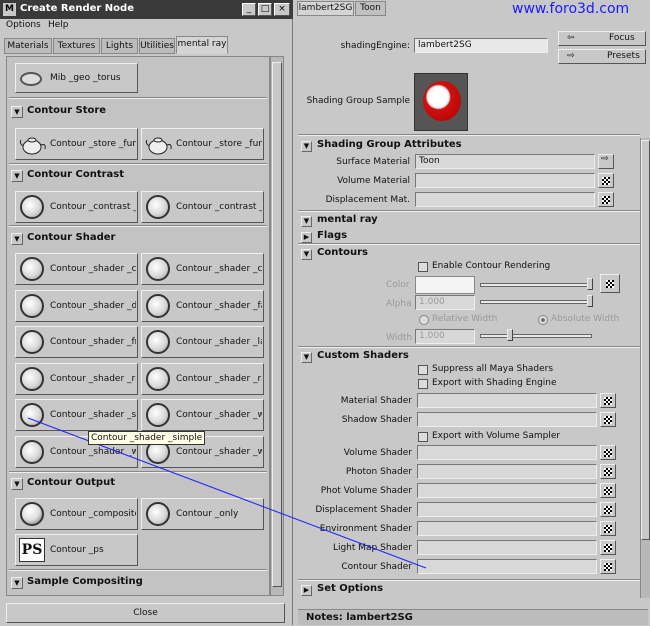 The height and width of the screenshot is (626, 650). I want to click on tab-lights: Lights, so click(119, 46).